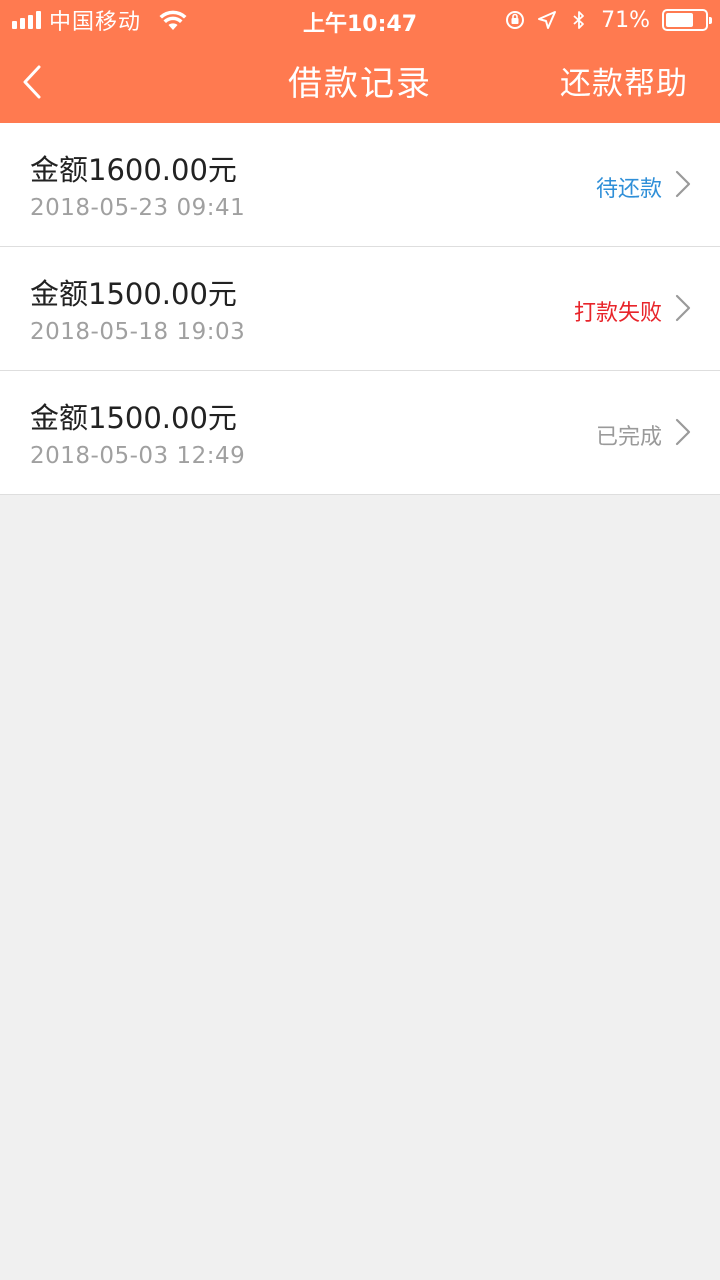 This screenshot has width=720, height=1280. Describe the element at coordinates (138, 332) in the screenshot. I see `loan-datetime: 2018-05-18 19:03` at that location.